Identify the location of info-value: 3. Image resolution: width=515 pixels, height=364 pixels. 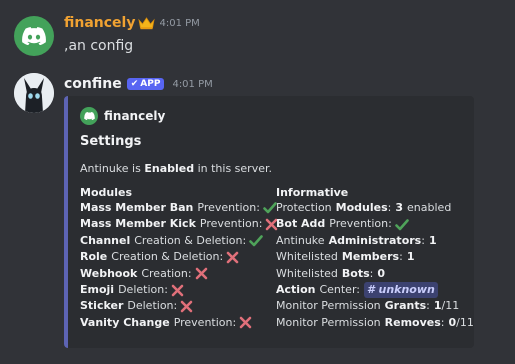
(399, 207).